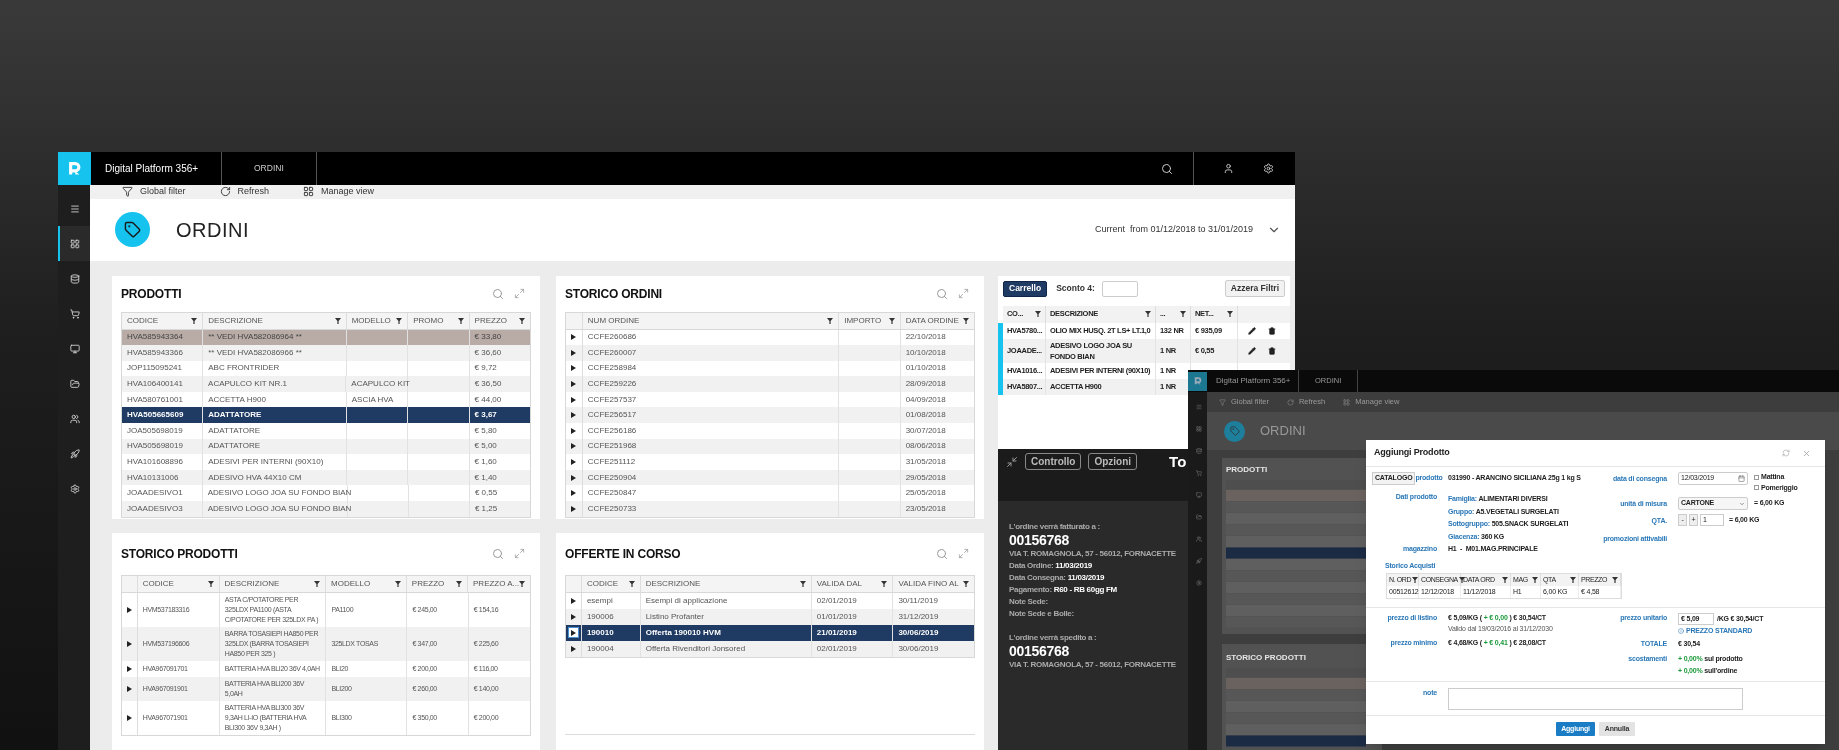  Describe the element at coordinates (351, 583) in the screenshot. I see `column-header: MODELLO` at that location.